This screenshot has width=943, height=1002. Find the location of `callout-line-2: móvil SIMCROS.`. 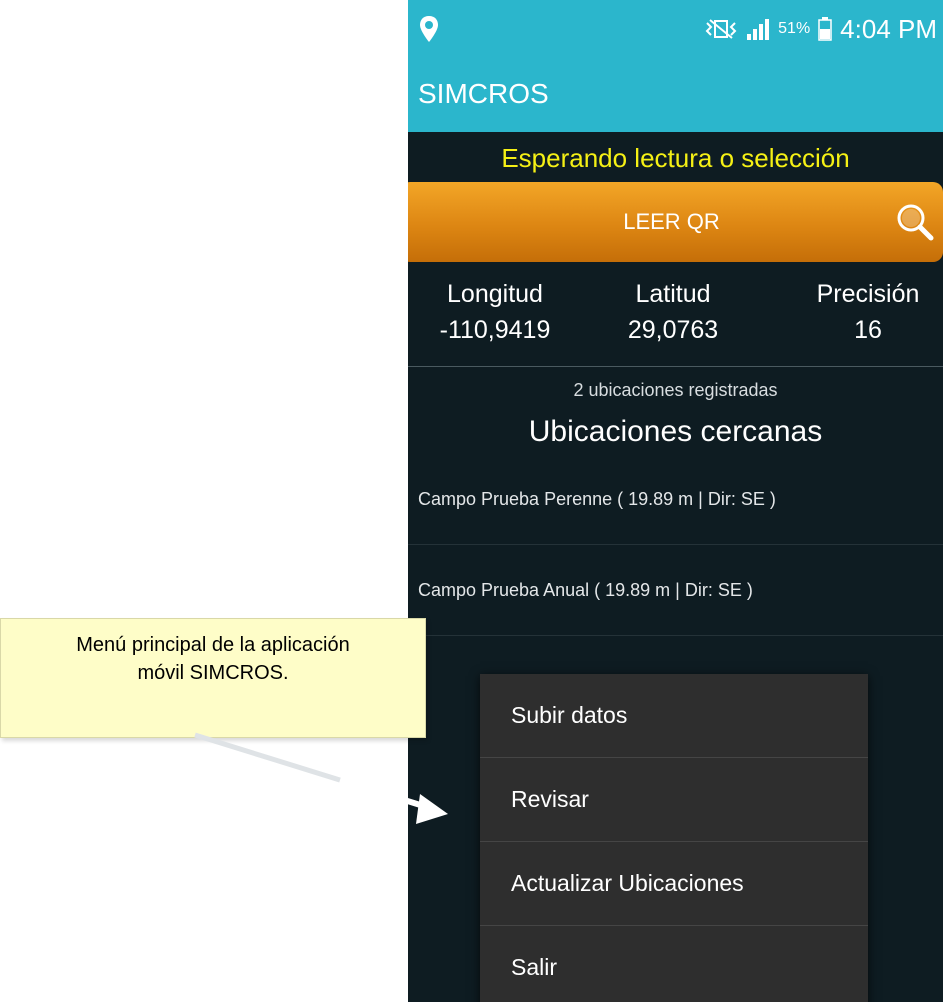

callout-line-2: móvil SIMCROS. is located at coordinates (213, 673).